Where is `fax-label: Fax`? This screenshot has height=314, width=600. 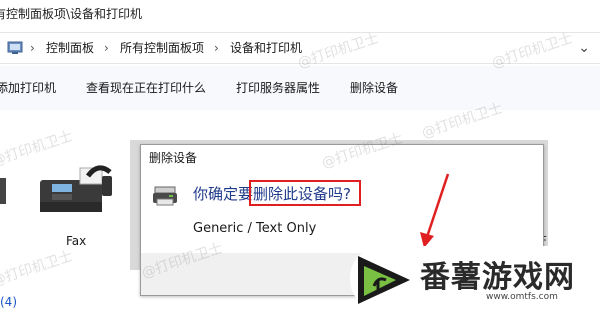
fax-label: Fax is located at coordinates (76, 241).